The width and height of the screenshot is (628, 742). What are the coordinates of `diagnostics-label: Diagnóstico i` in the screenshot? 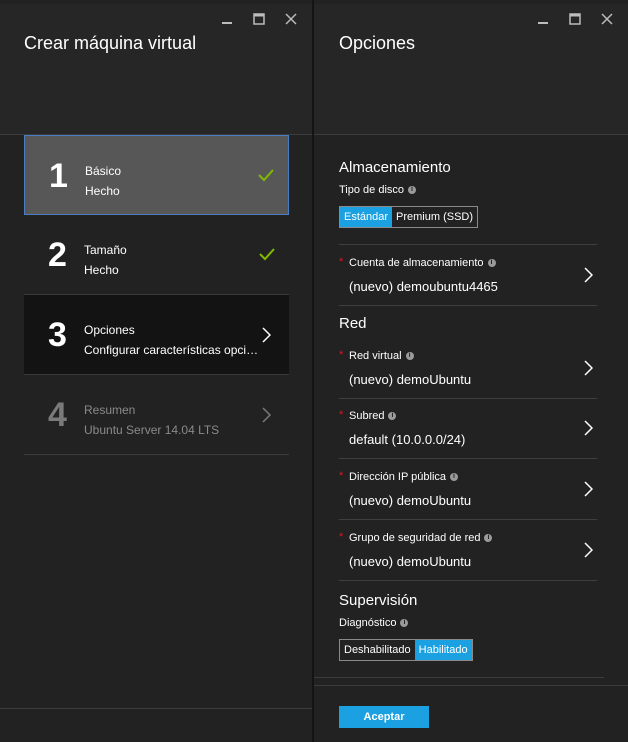 It's located at (374, 623).